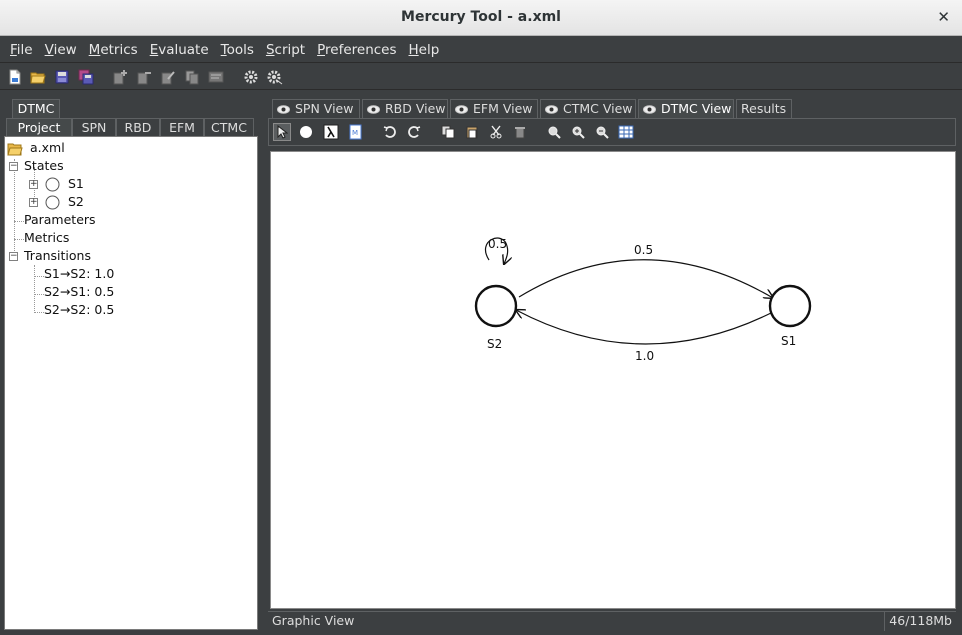 Image resolution: width=962 pixels, height=635 pixels. Describe the element at coordinates (554, 132) in the screenshot. I see `zoom-icon` at that location.